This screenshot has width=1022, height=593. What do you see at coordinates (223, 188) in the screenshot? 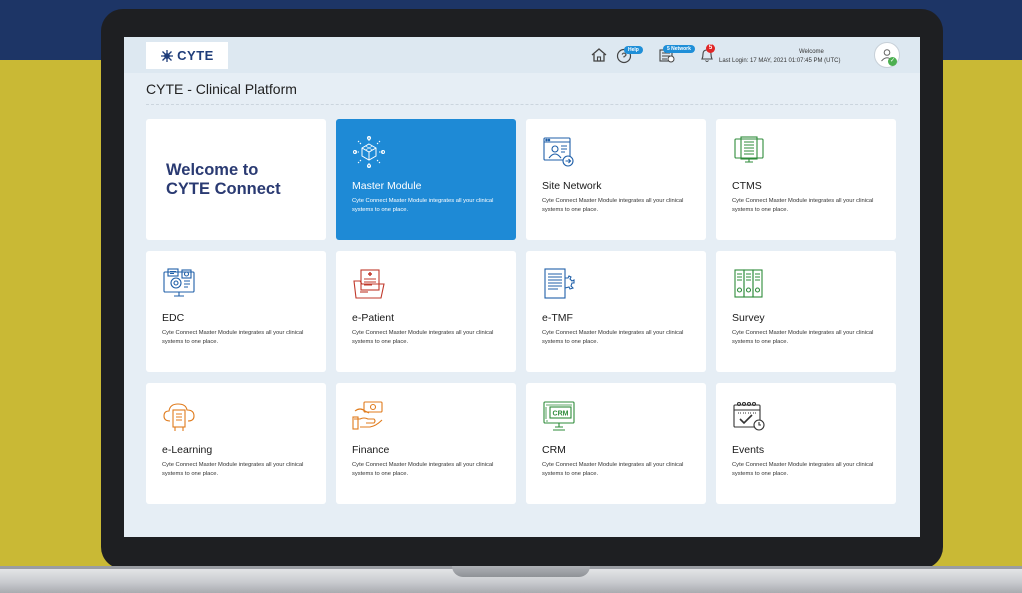
I see `welcome-line-2: CYTE Connect` at bounding box center [223, 188].